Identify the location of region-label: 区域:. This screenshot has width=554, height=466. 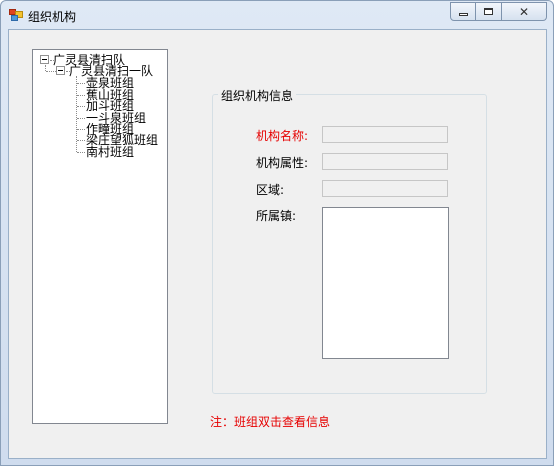
(270, 190).